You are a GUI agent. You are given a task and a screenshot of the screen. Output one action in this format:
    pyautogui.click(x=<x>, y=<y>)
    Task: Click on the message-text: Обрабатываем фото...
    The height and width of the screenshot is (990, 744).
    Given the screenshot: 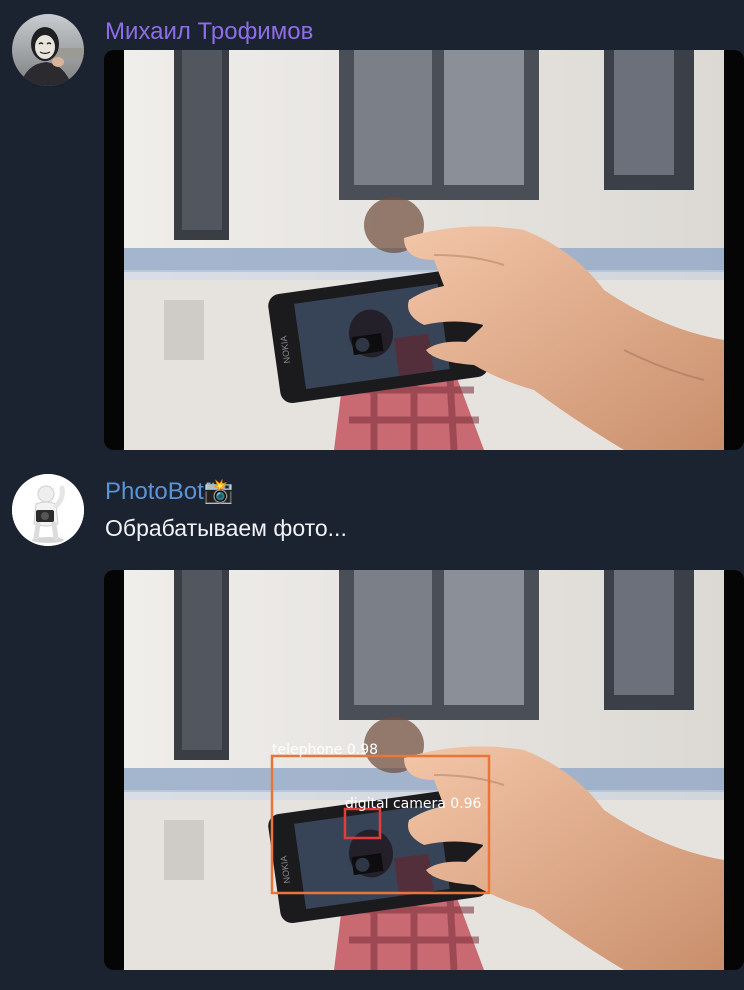 What is the action you would take?
    pyautogui.click(x=226, y=528)
    